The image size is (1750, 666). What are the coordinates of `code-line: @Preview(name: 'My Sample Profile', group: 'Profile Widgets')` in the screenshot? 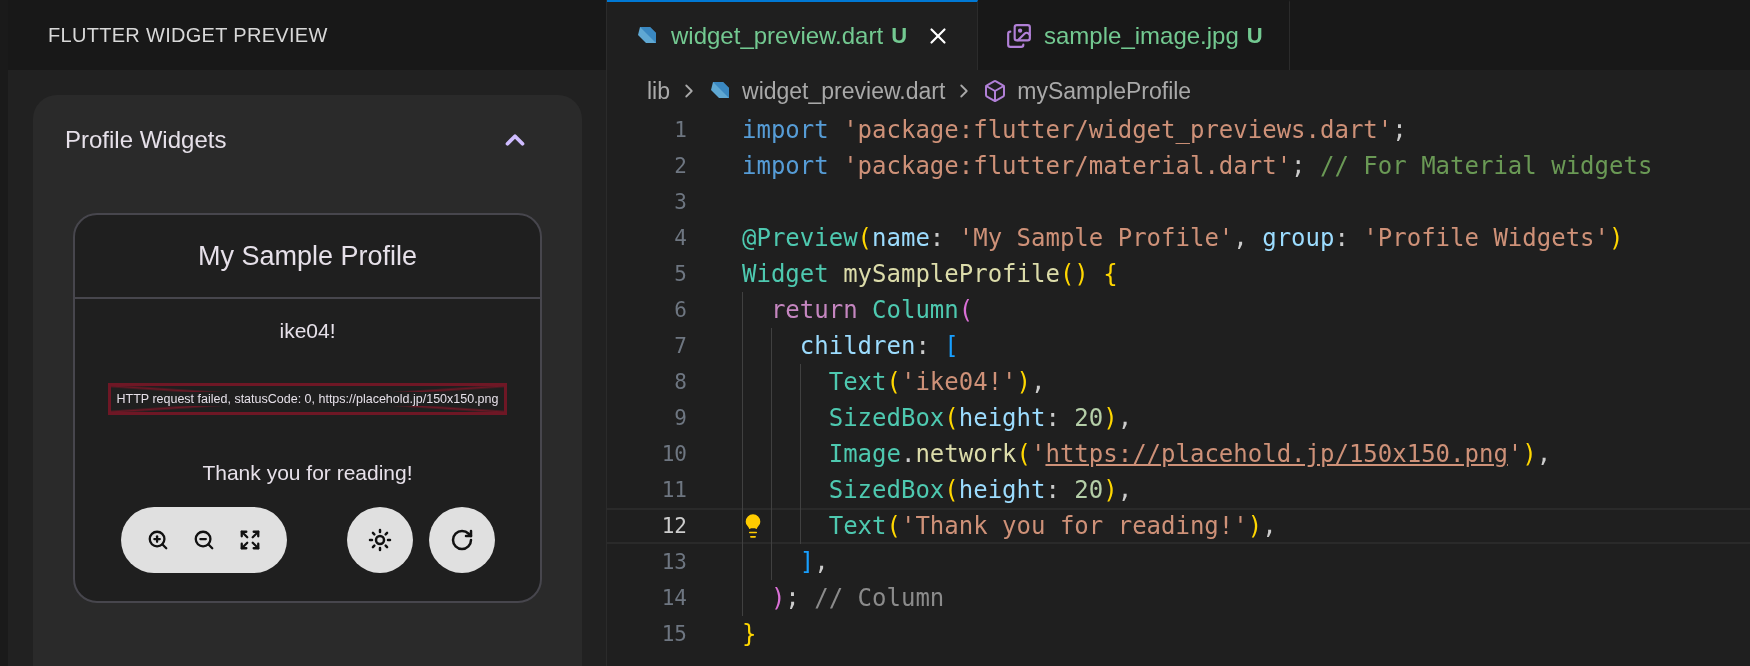 It's located at (1183, 238).